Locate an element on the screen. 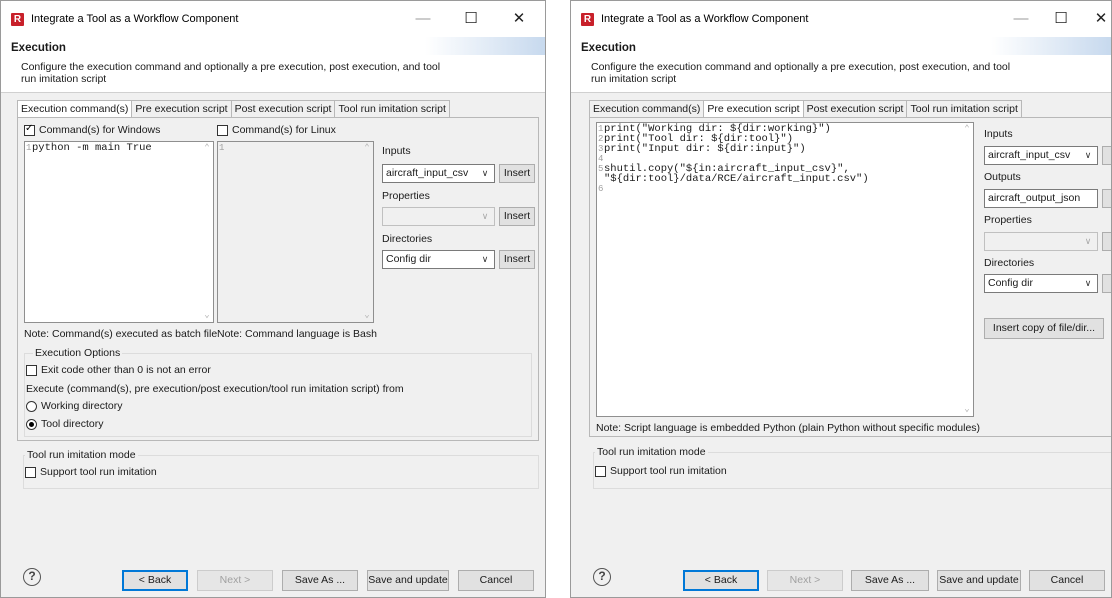 The height and width of the screenshot is (598, 1112). exit-code-checkbox-box is located at coordinates (31, 370).